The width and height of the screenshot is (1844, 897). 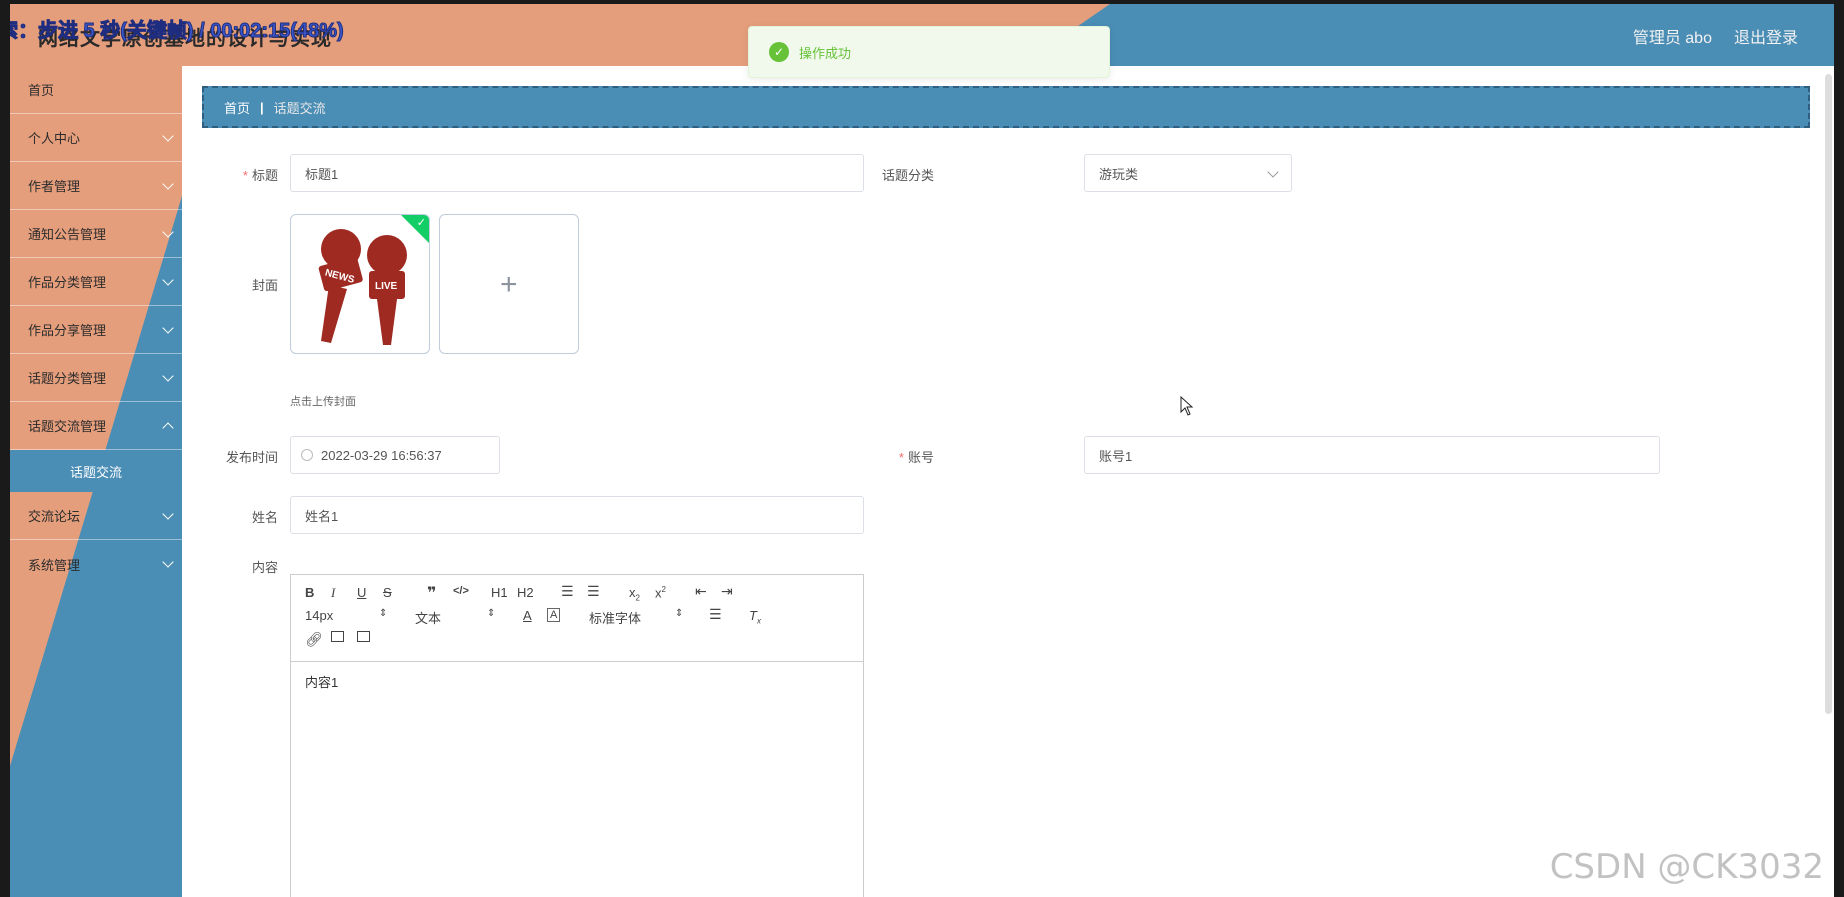 I want to click on news-microphone-image: NEWS LIVE, so click(x=362, y=287).